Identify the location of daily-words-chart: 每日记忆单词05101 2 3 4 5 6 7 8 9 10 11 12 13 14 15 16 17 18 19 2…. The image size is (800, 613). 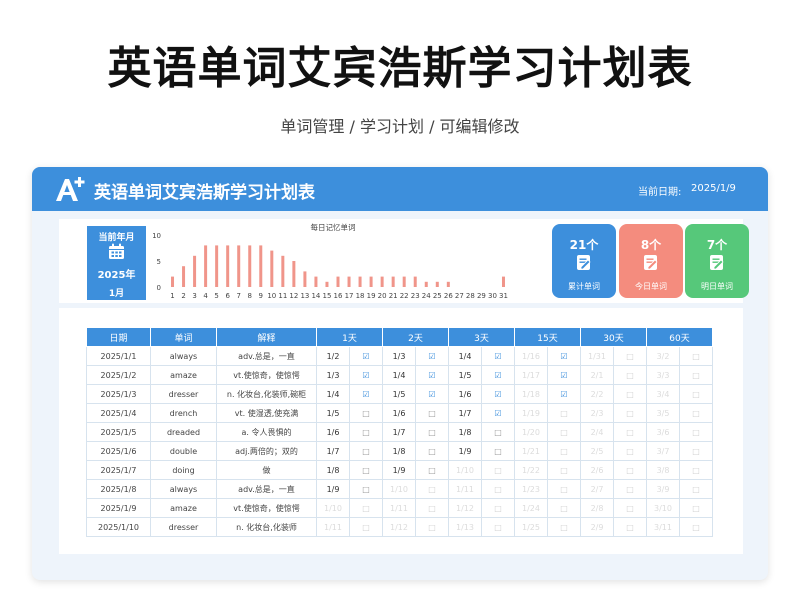
(330, 261).